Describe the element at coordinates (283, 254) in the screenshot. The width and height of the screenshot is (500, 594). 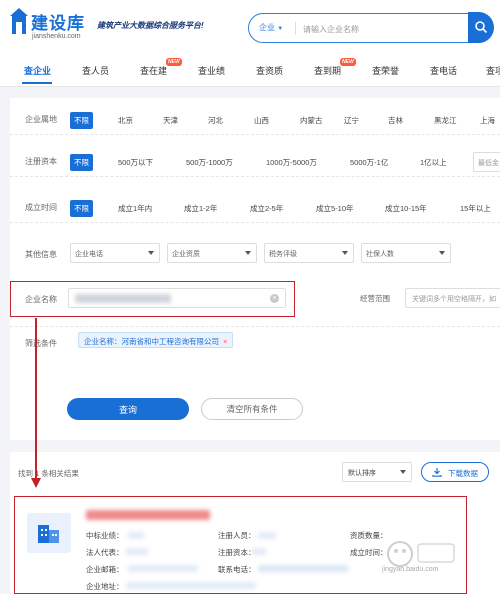
I see `dropdown-label: 税务评级` at that location.